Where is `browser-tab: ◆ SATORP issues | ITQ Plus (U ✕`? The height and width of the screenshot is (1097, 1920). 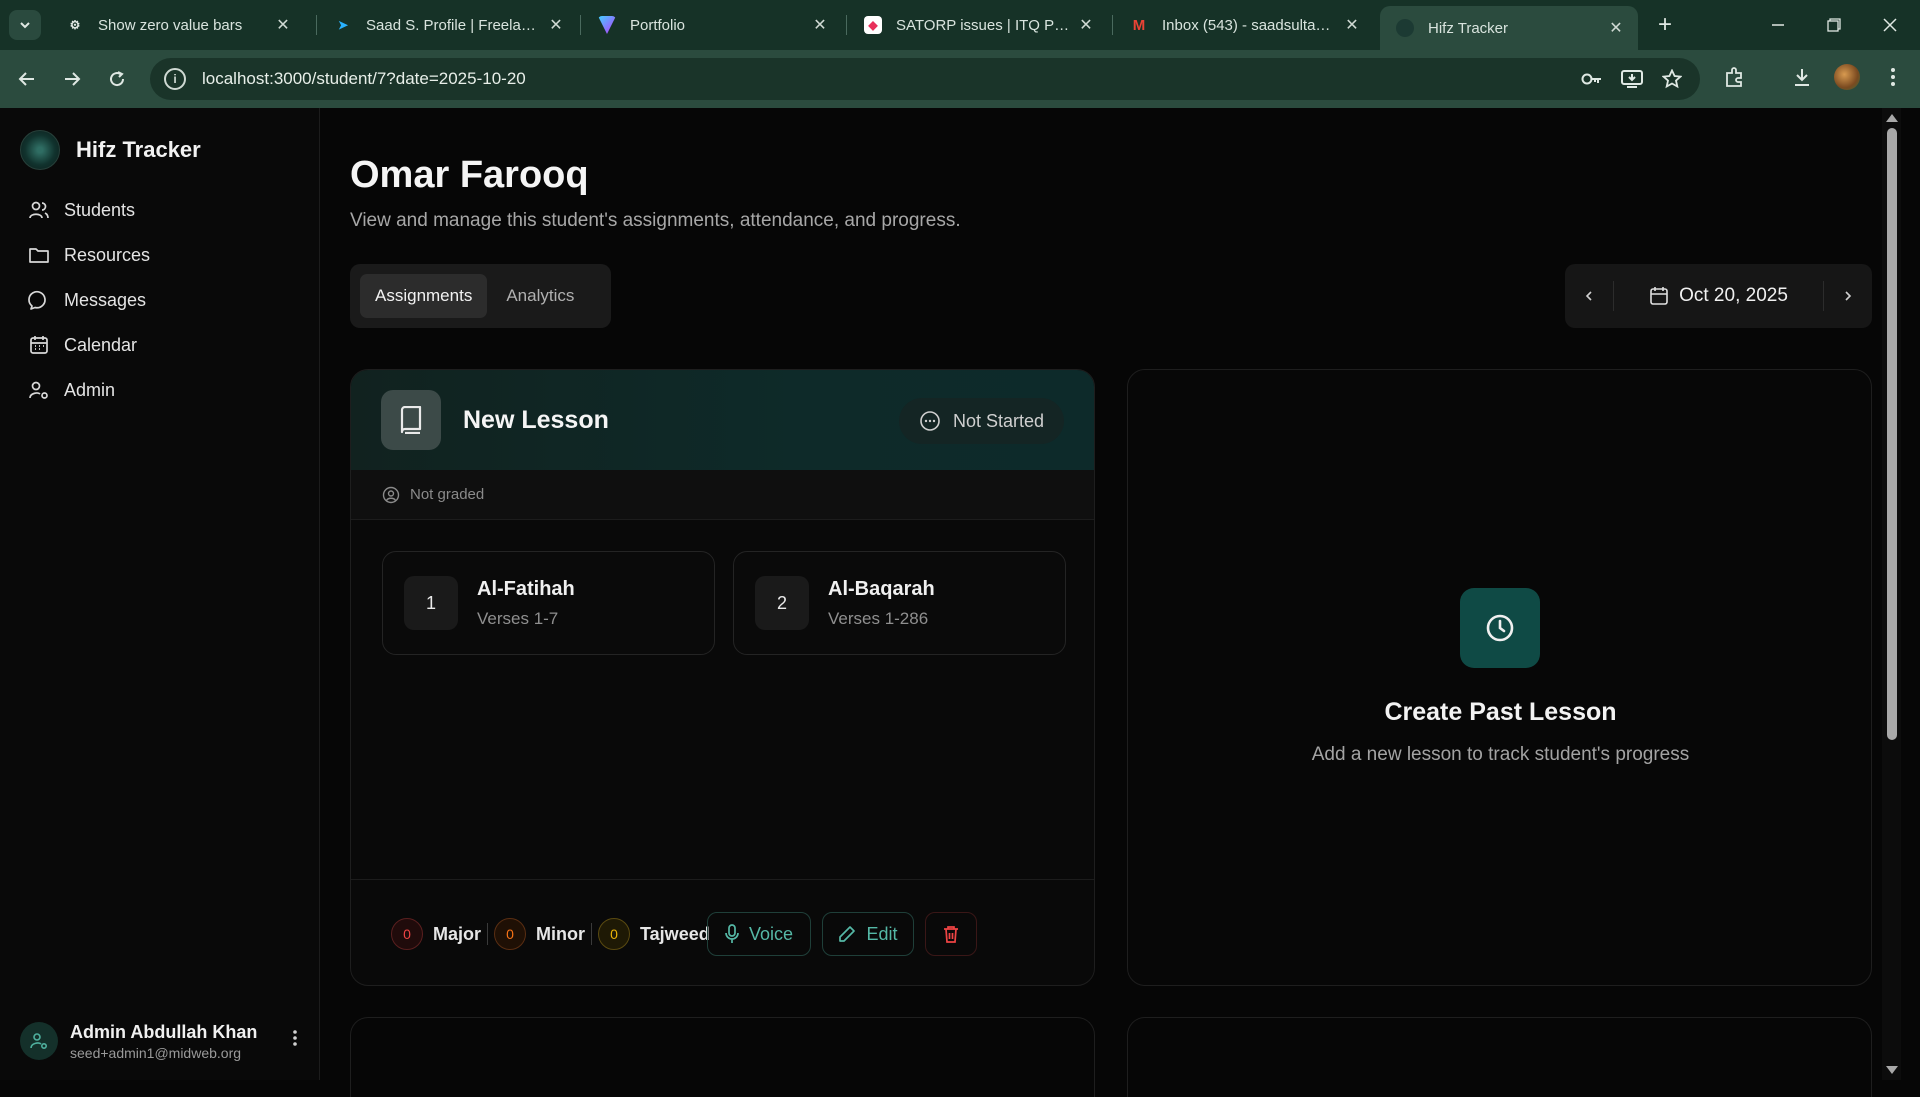 browser-tab: ◆ SATORP issues | ITQ Plus (U ✕ is located at coordinates (978, 25).